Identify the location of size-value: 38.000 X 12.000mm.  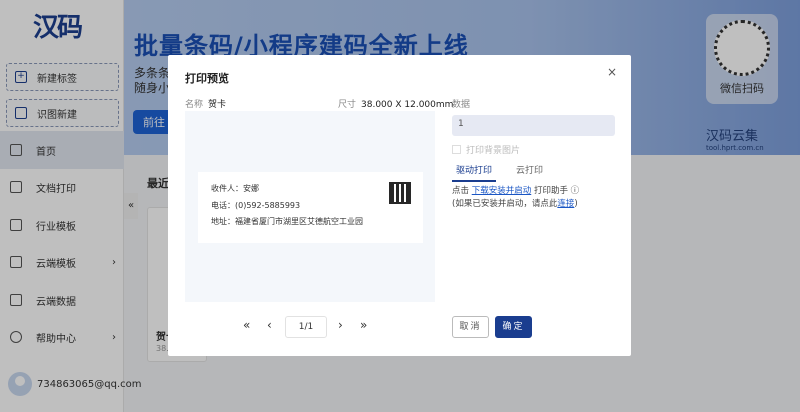
(407, 105).